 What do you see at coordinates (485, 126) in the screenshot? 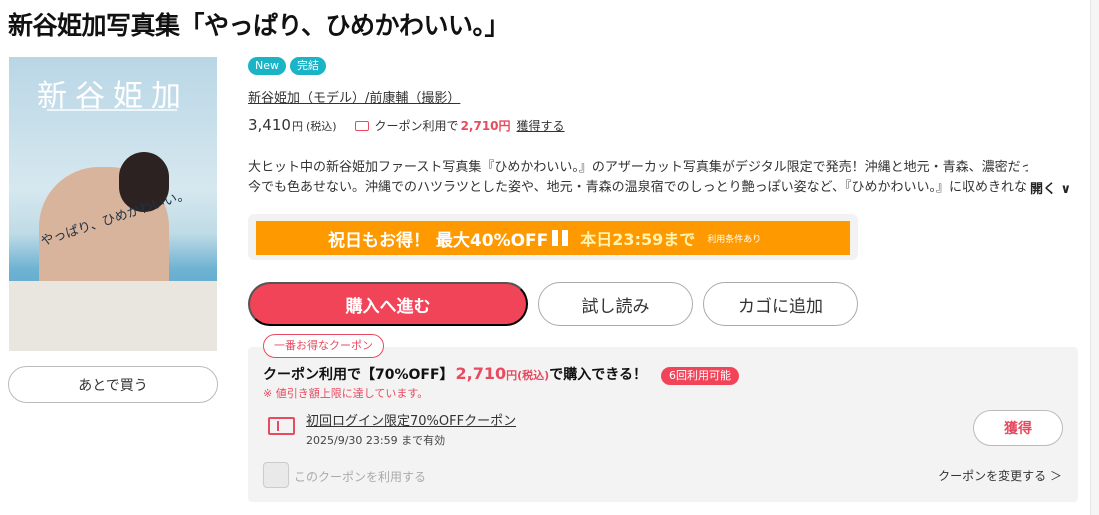
I see `coupon-price: 2,710円` at bounding box center [485, 126].